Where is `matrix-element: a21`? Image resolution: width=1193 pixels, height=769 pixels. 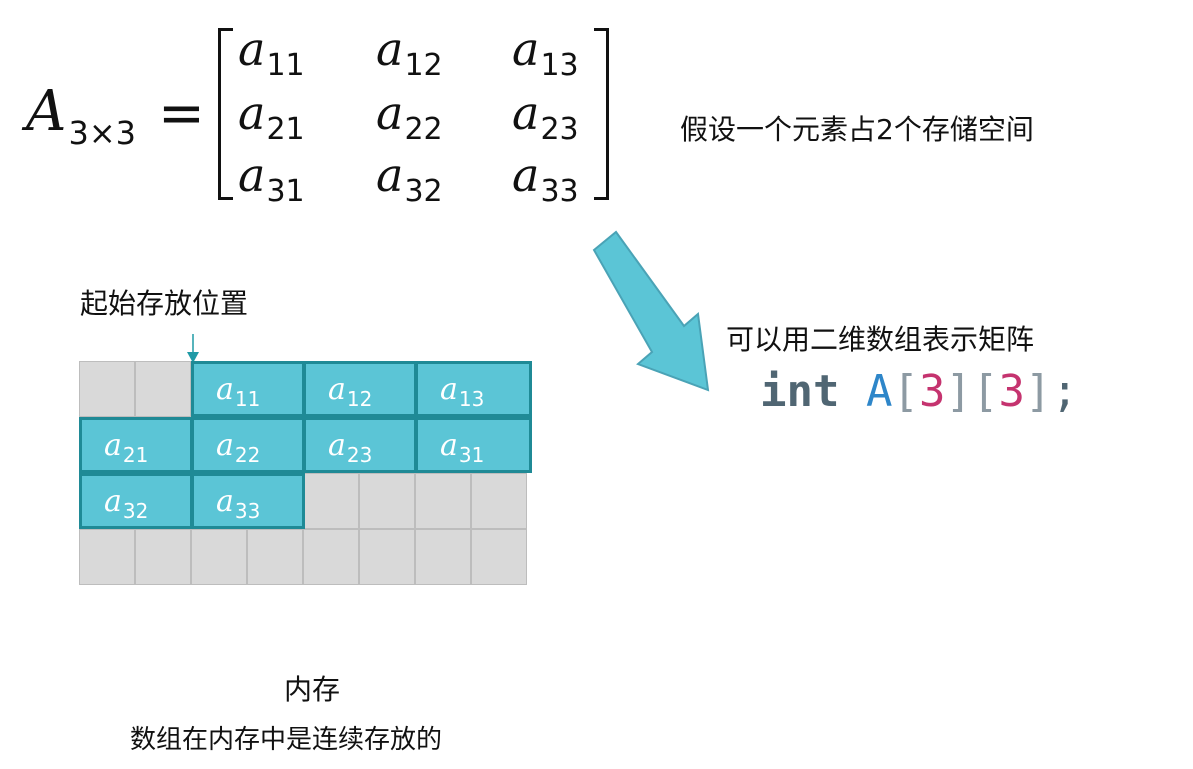
matrix-element: a21 is located at coordinates (271, 116).